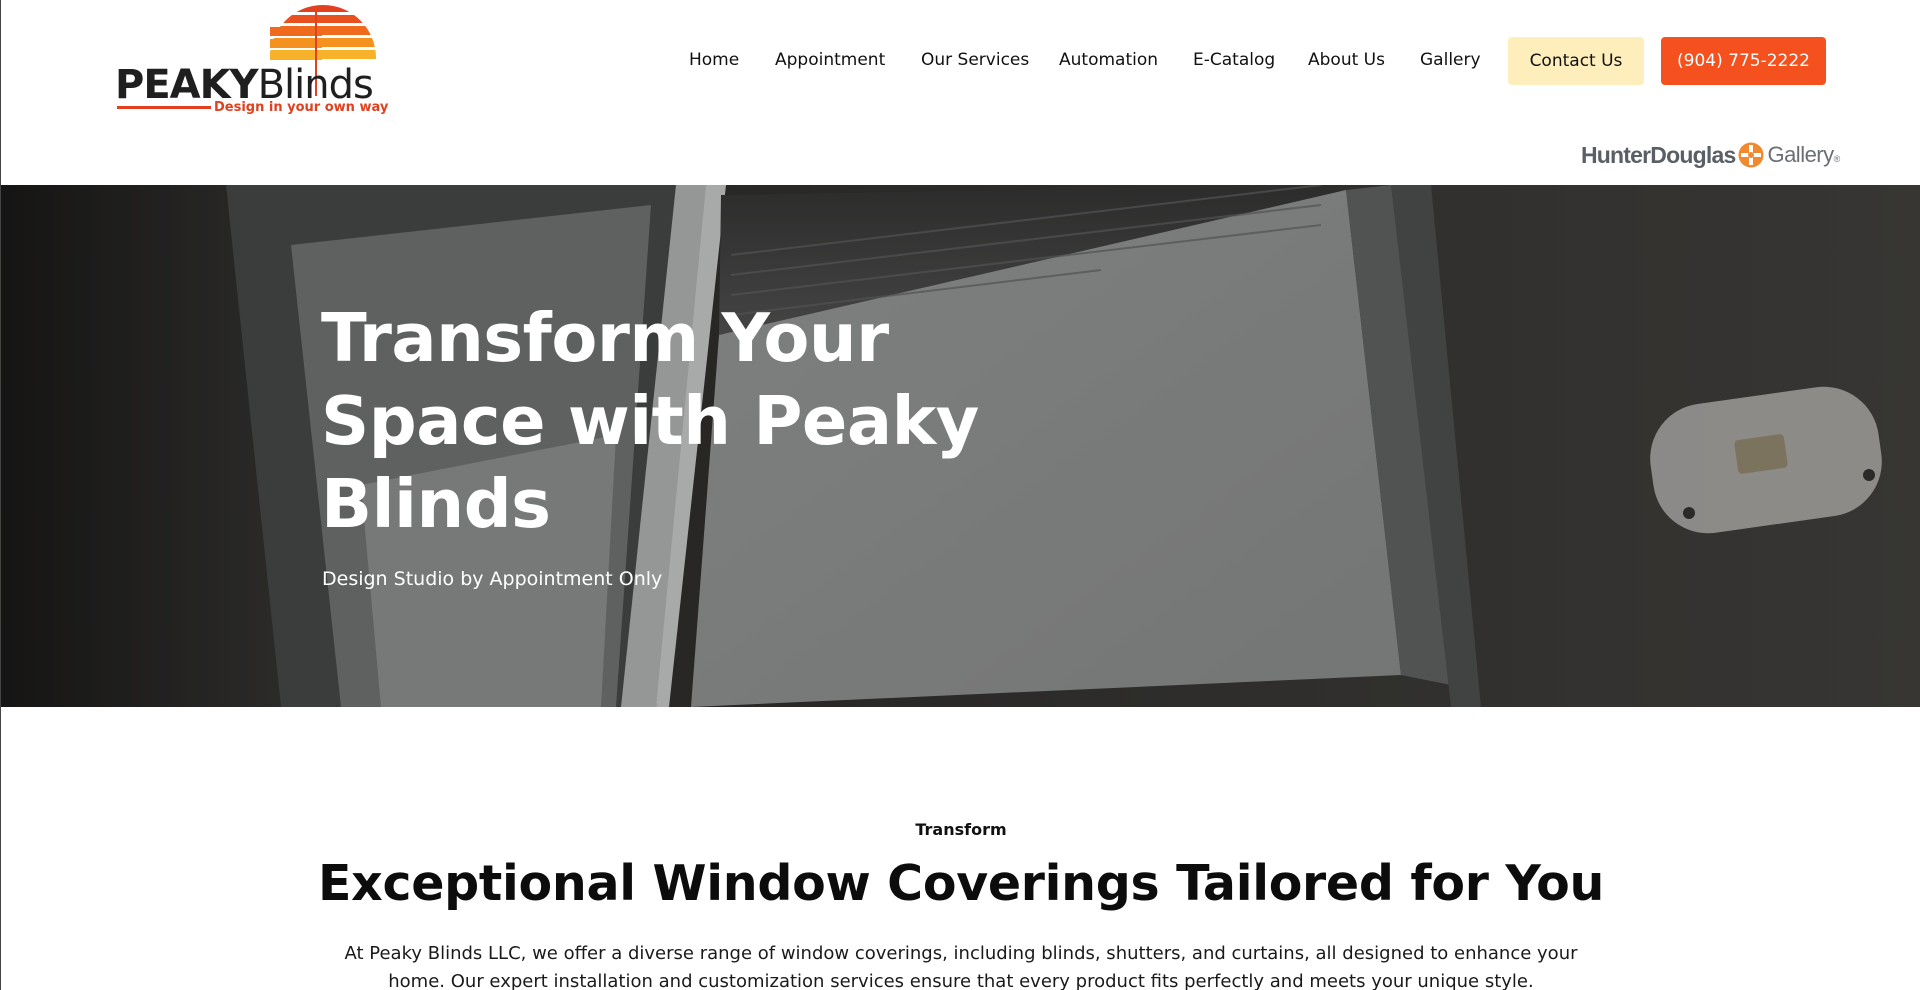 The height and width of the screenshot is (990, 1920). Describe the element at coordinates (830, 60) in the screenshot. I see `nav-appointment: Appointment` at that location.